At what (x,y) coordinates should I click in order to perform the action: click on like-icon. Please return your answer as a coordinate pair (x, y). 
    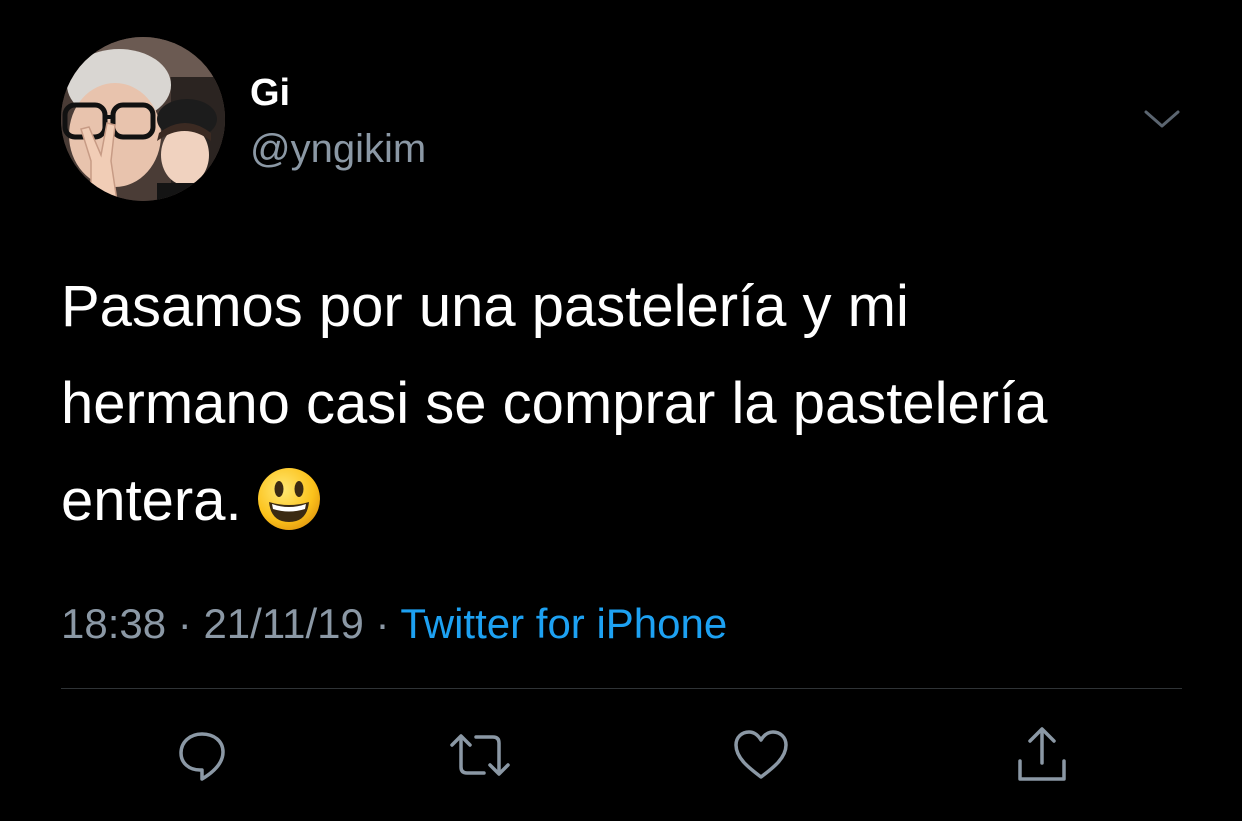
    Looking at the image, I should click on (761, 754).